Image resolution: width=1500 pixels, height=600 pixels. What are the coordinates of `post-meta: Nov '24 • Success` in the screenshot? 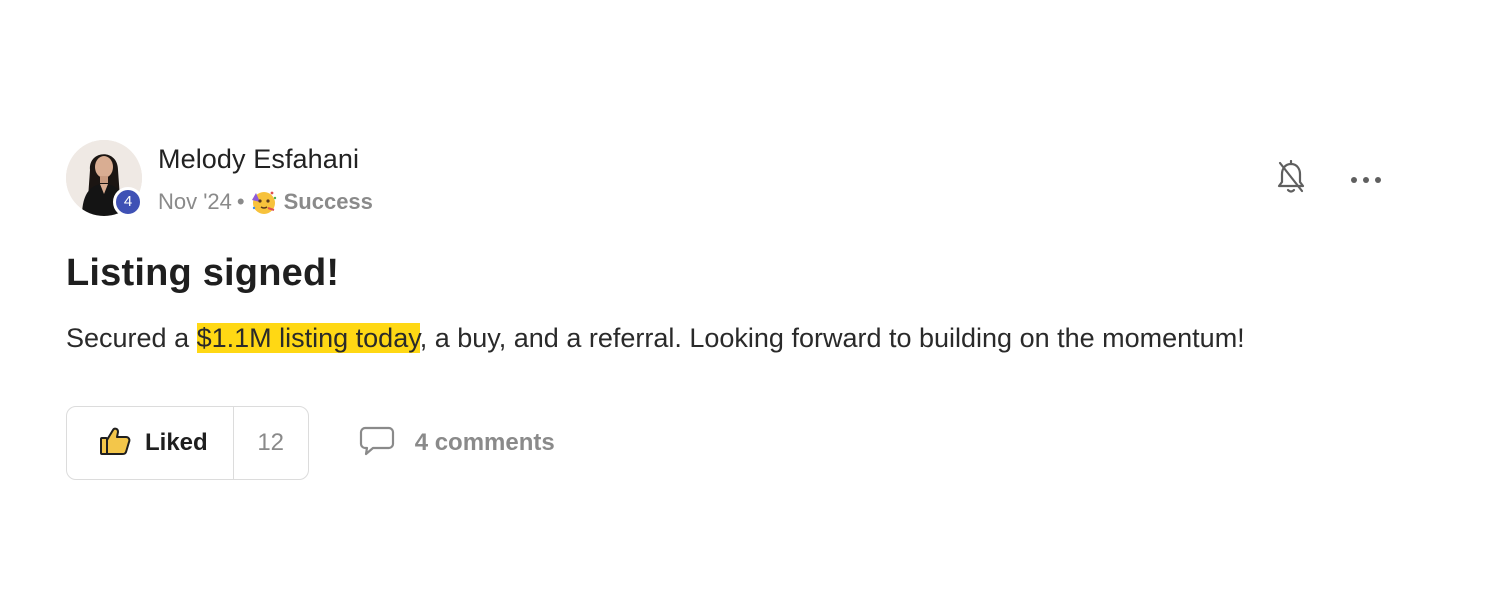 It's located at (265, 202).